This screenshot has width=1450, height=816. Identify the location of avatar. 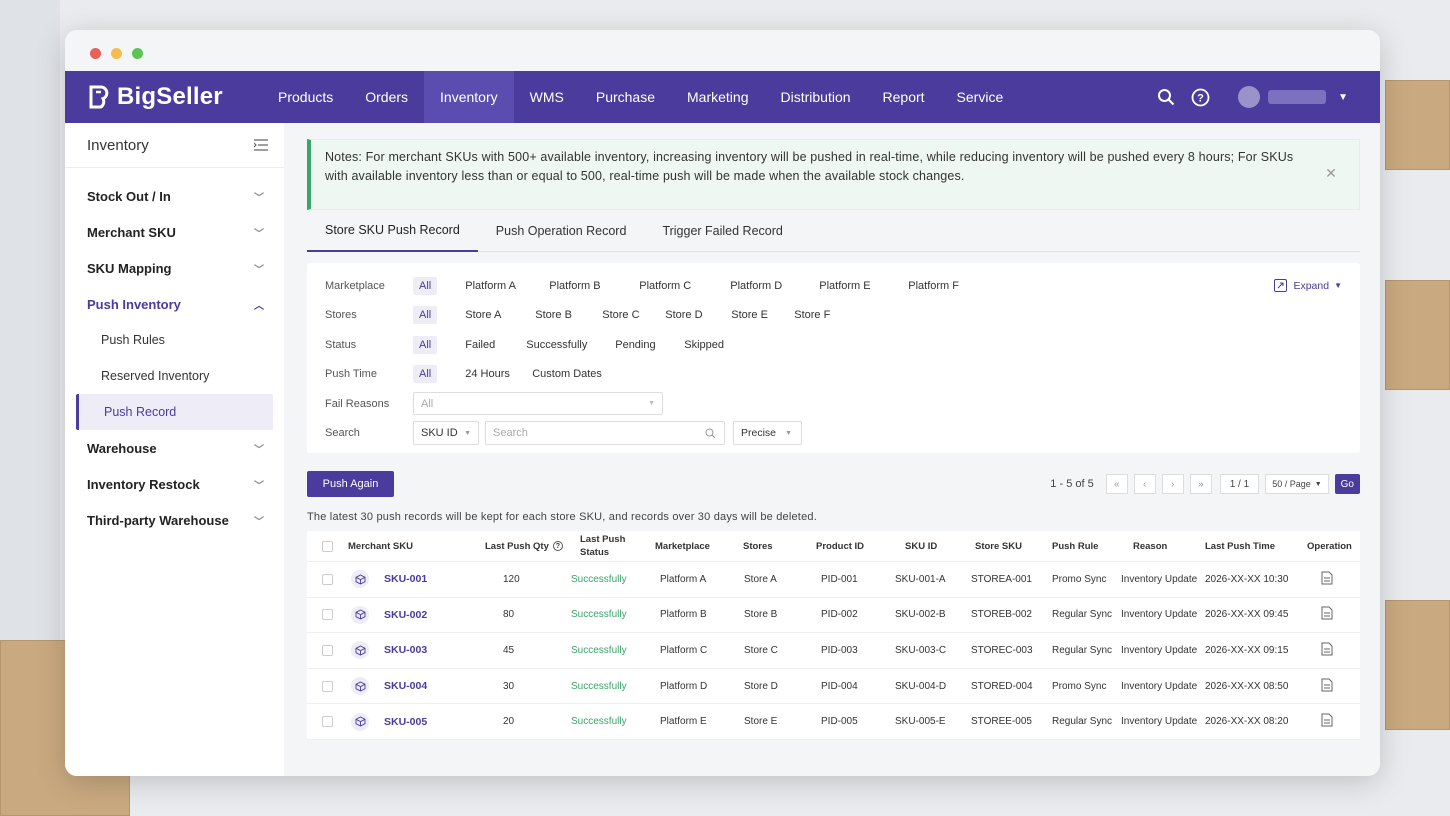
(1249, 97).